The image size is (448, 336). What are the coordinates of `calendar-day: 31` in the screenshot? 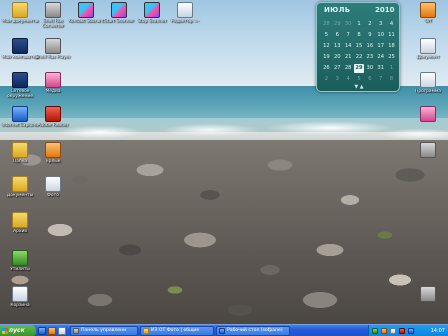 It's located at (380, 68).